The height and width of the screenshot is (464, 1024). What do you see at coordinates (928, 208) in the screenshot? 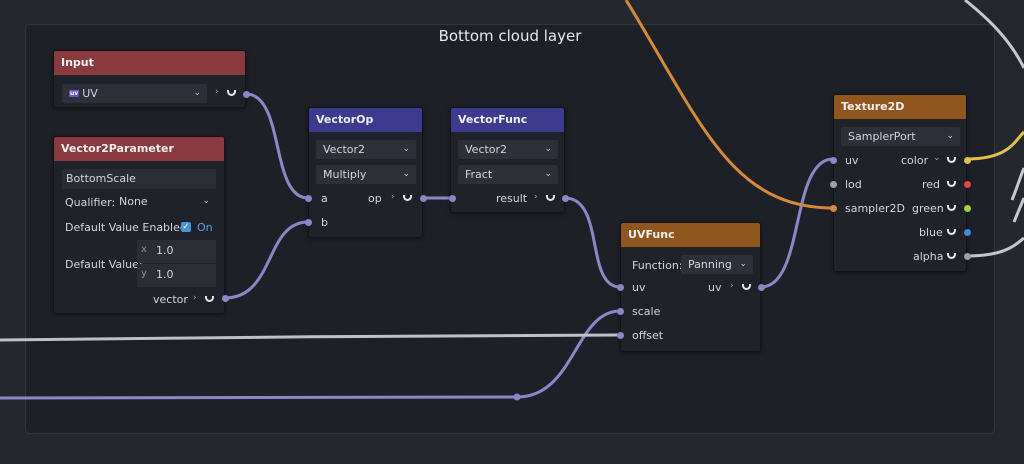
I see `output-green-label: green` at bounding box center [928, 208].